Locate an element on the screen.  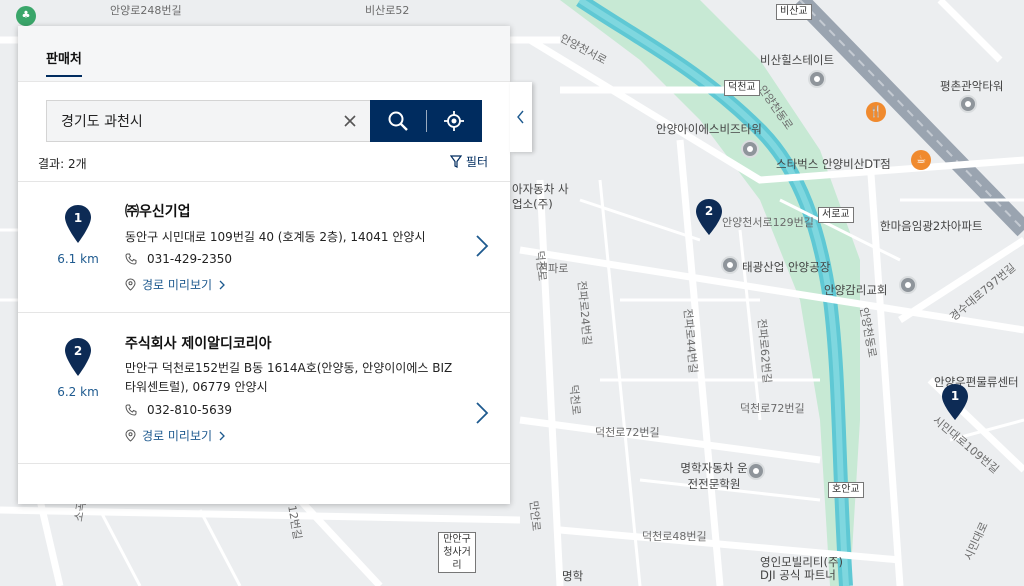
restaurant-icon: 🍴 is located at coordinates (876, 112).